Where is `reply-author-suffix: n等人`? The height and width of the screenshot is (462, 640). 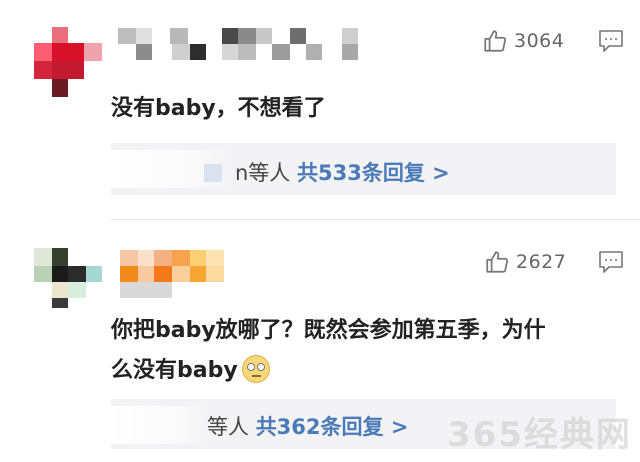
reply-author-suffix: n等人 is located at coordinates (263, 173).